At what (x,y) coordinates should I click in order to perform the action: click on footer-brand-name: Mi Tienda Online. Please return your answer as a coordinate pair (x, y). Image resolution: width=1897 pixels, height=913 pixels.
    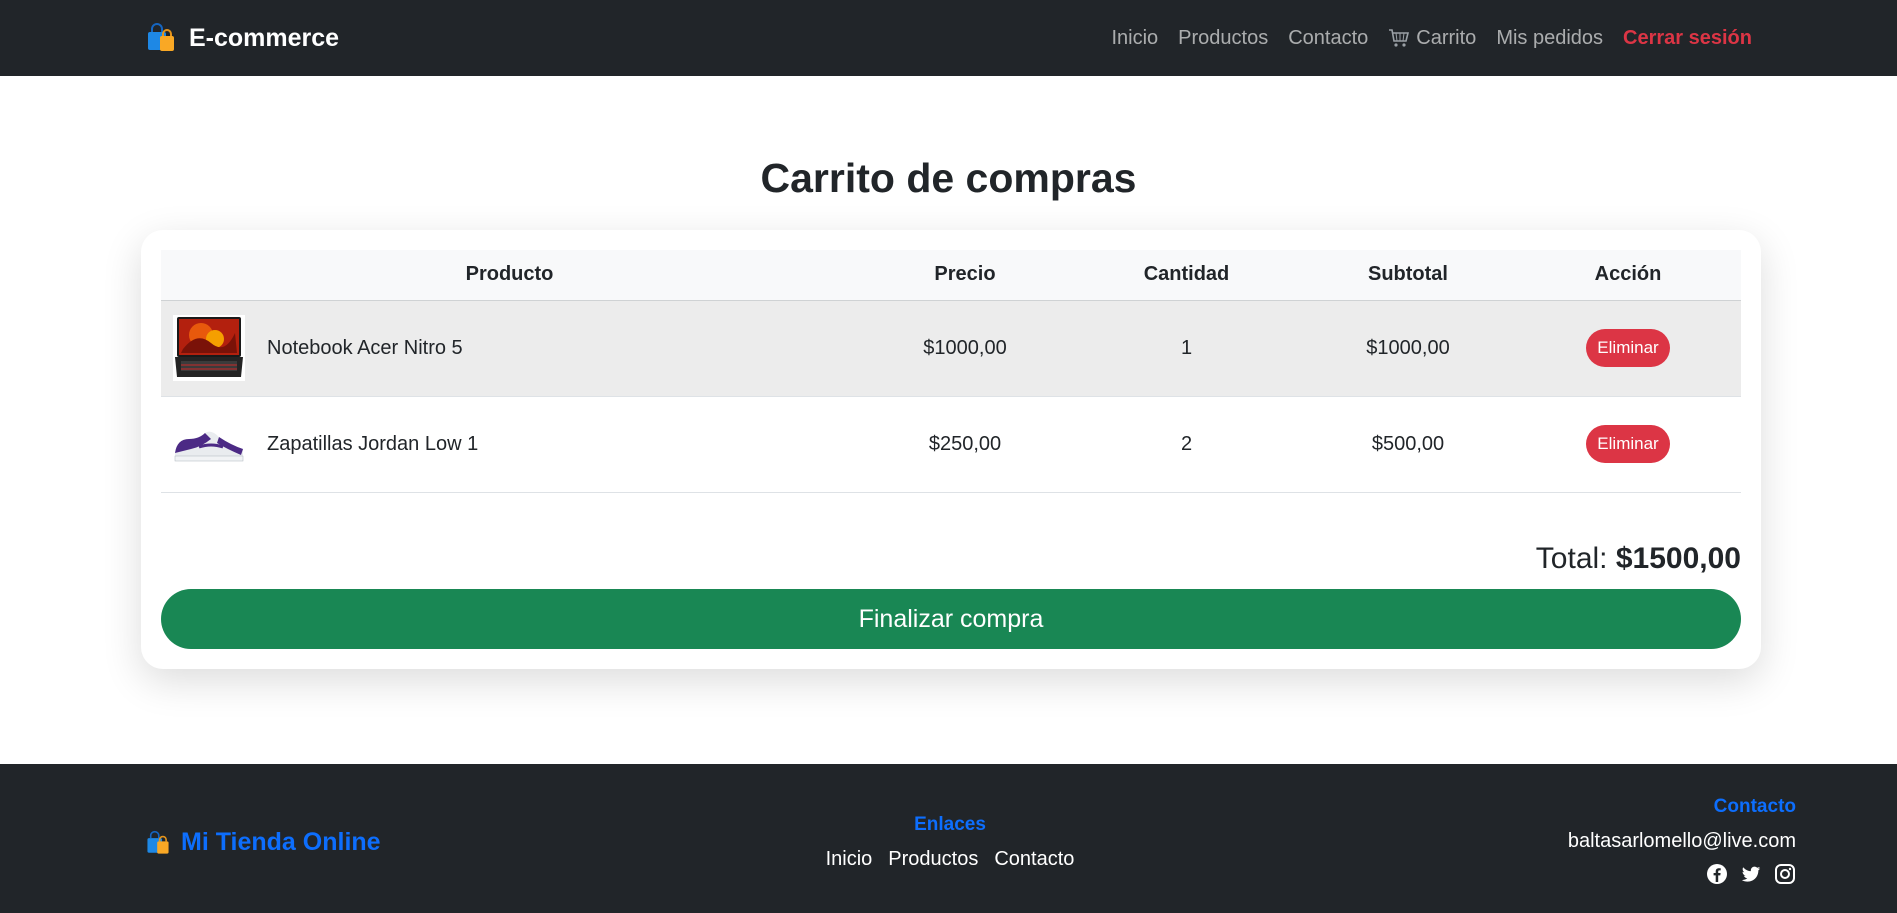
    Looking at the image, I should click on (281, 842).